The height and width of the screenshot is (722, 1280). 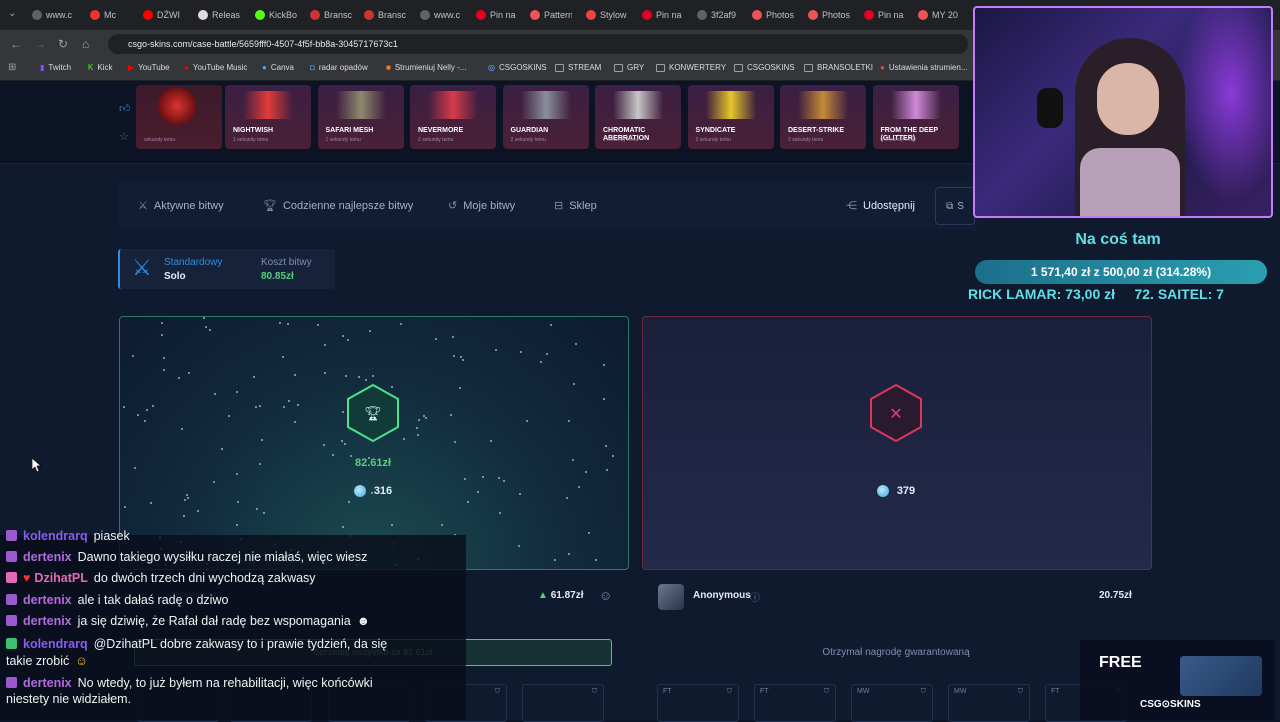 I want to click on browser-tab: KickBo, so click(x=276, y=15).